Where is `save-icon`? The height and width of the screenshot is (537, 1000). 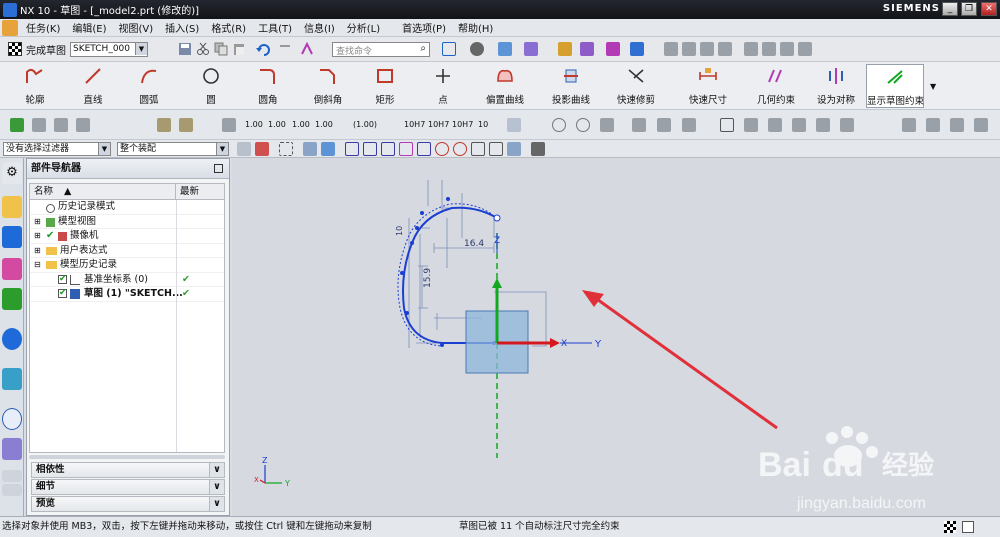 save-icon is located at coordinates (185, 49).